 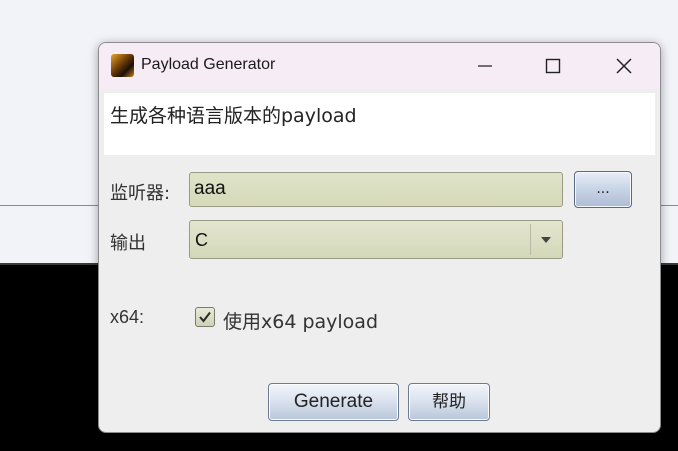 I want to click on maximize-button, so click(x=553, y=66).